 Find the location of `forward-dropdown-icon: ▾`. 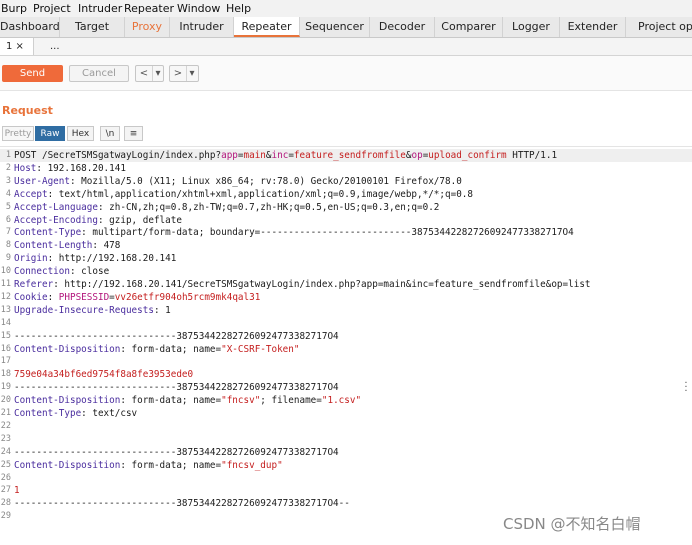

forward-dropdown-icon: ▾ is located at coordinates (191, 73).